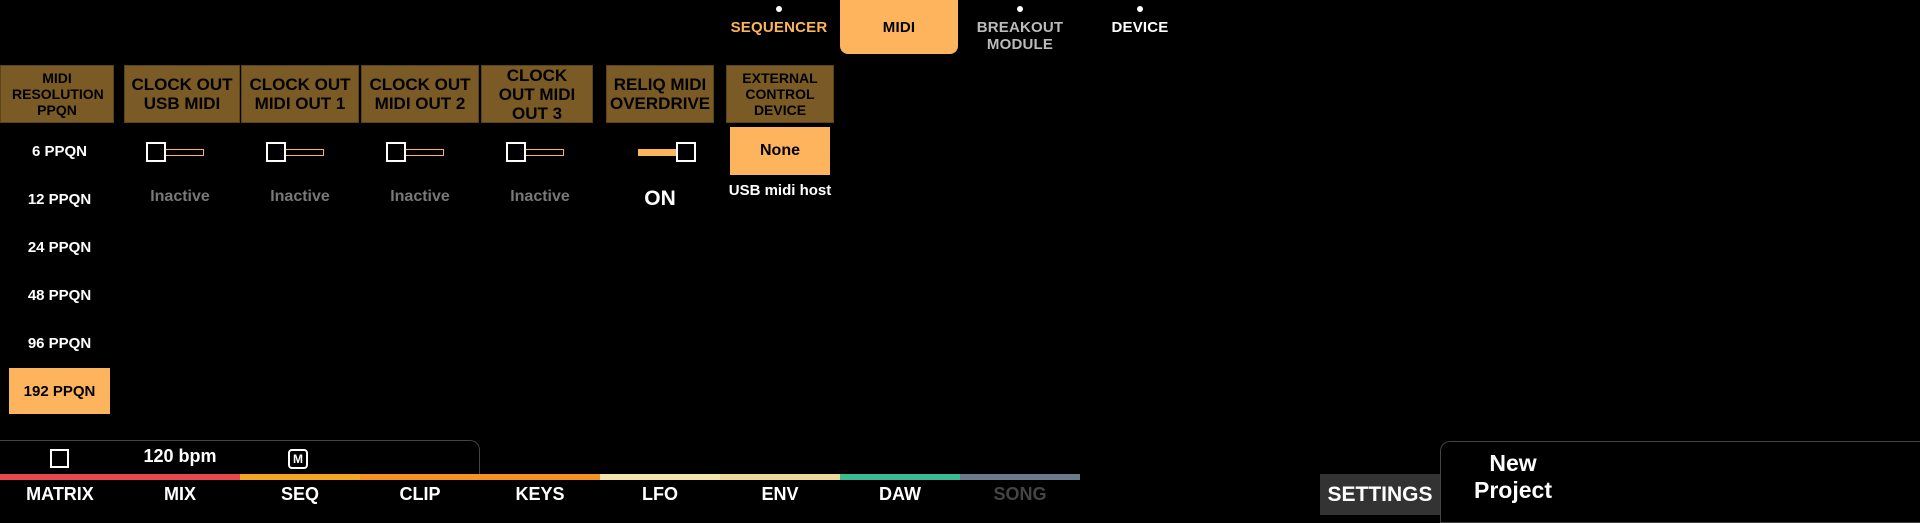  I want to click on header-clock-out-3-label: CLOCK OUT MIDI OUT 3, so click(537, 94).